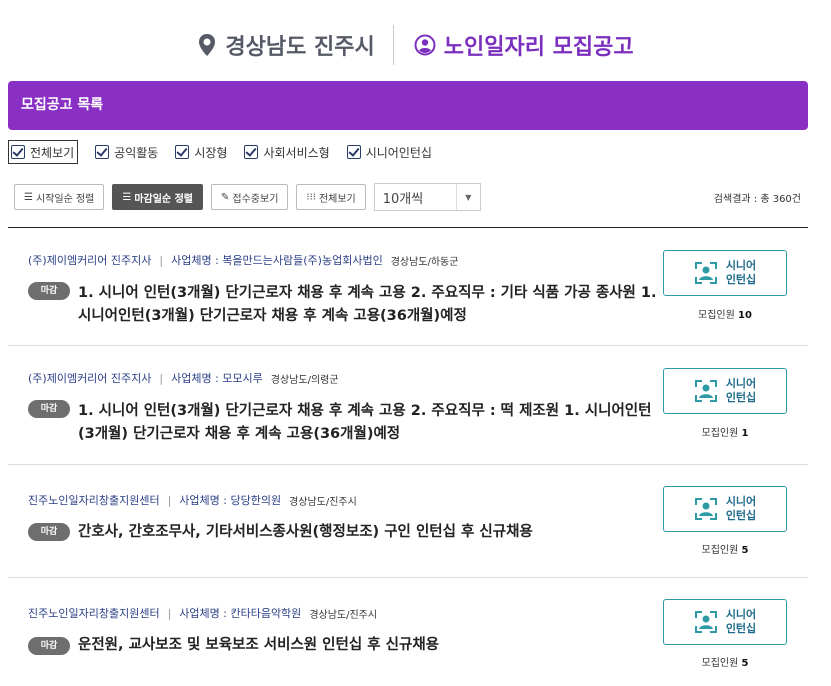 The image size is (831, 686). I want to click on listing-meta: 진주노인일자리창출지원센터 | 사업체명 : 칸타타음악학원 경상남도/진주시, so click(202, 613).